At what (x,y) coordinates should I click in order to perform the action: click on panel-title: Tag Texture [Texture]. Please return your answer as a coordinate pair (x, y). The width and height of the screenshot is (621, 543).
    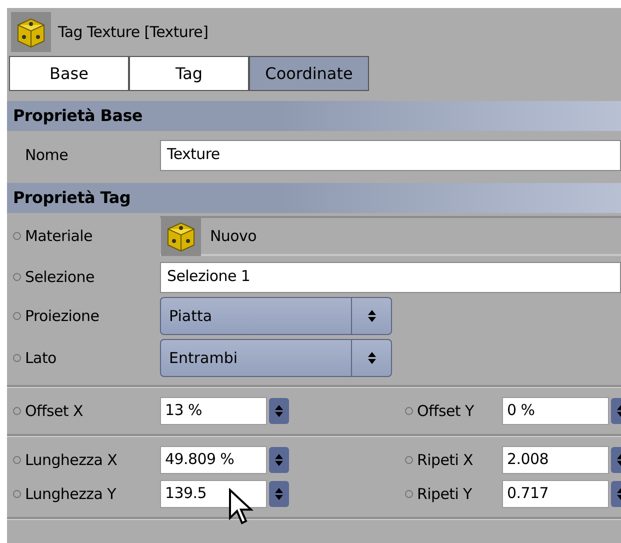
    Looking at the image, I should click on (133, 32).